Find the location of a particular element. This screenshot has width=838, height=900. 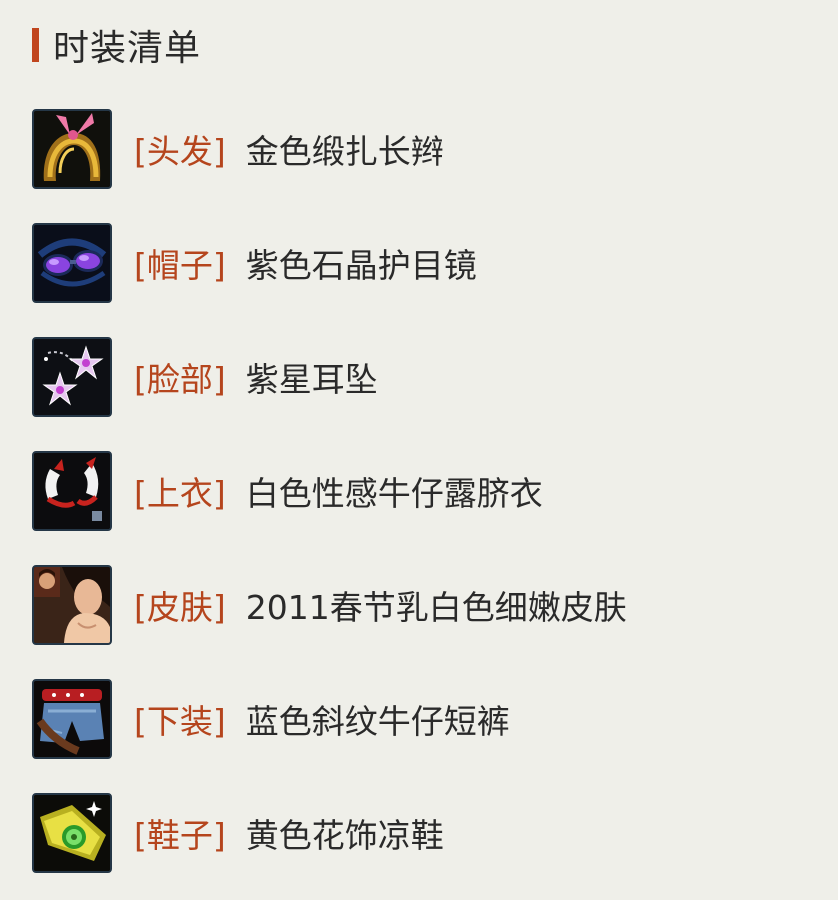

list-item: [皮肤] 2011春节乳白色细嫩皮肤 is located at coordinates (329, 605).